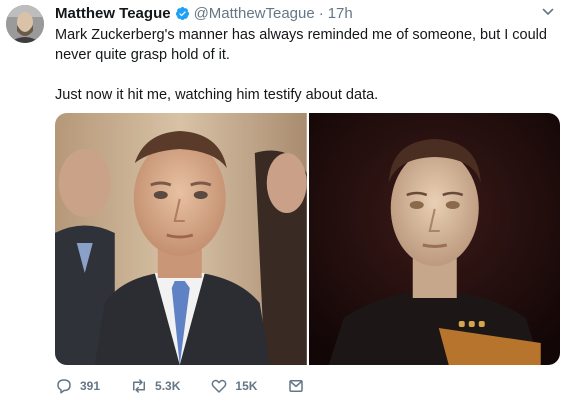 This screenshot has height=405, width=564. Describe the element at coordinates (219, 386) in the screenshot. I see `heart-icon` at that location.